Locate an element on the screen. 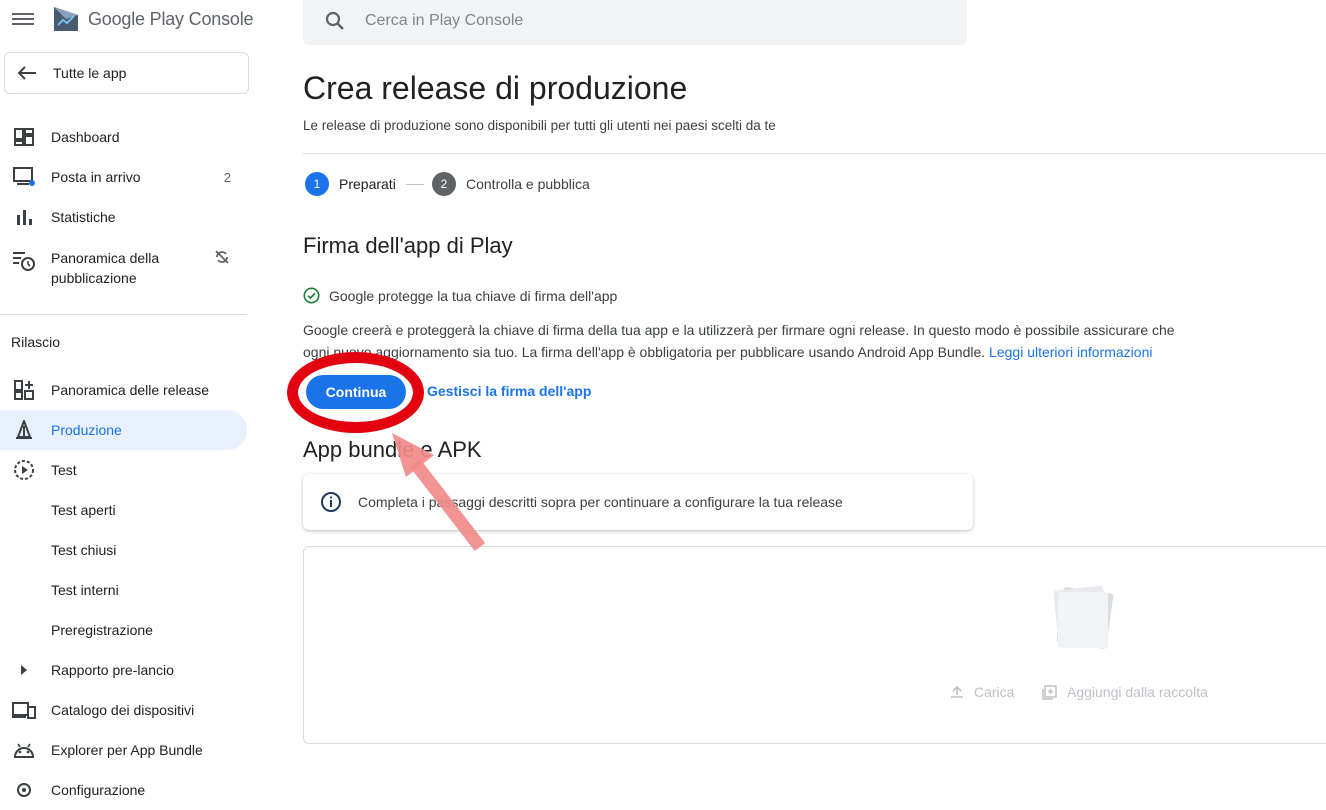 The width and height of the screenshot is (1326, 810). dashboard-icon is located at coordinates (24, 137).